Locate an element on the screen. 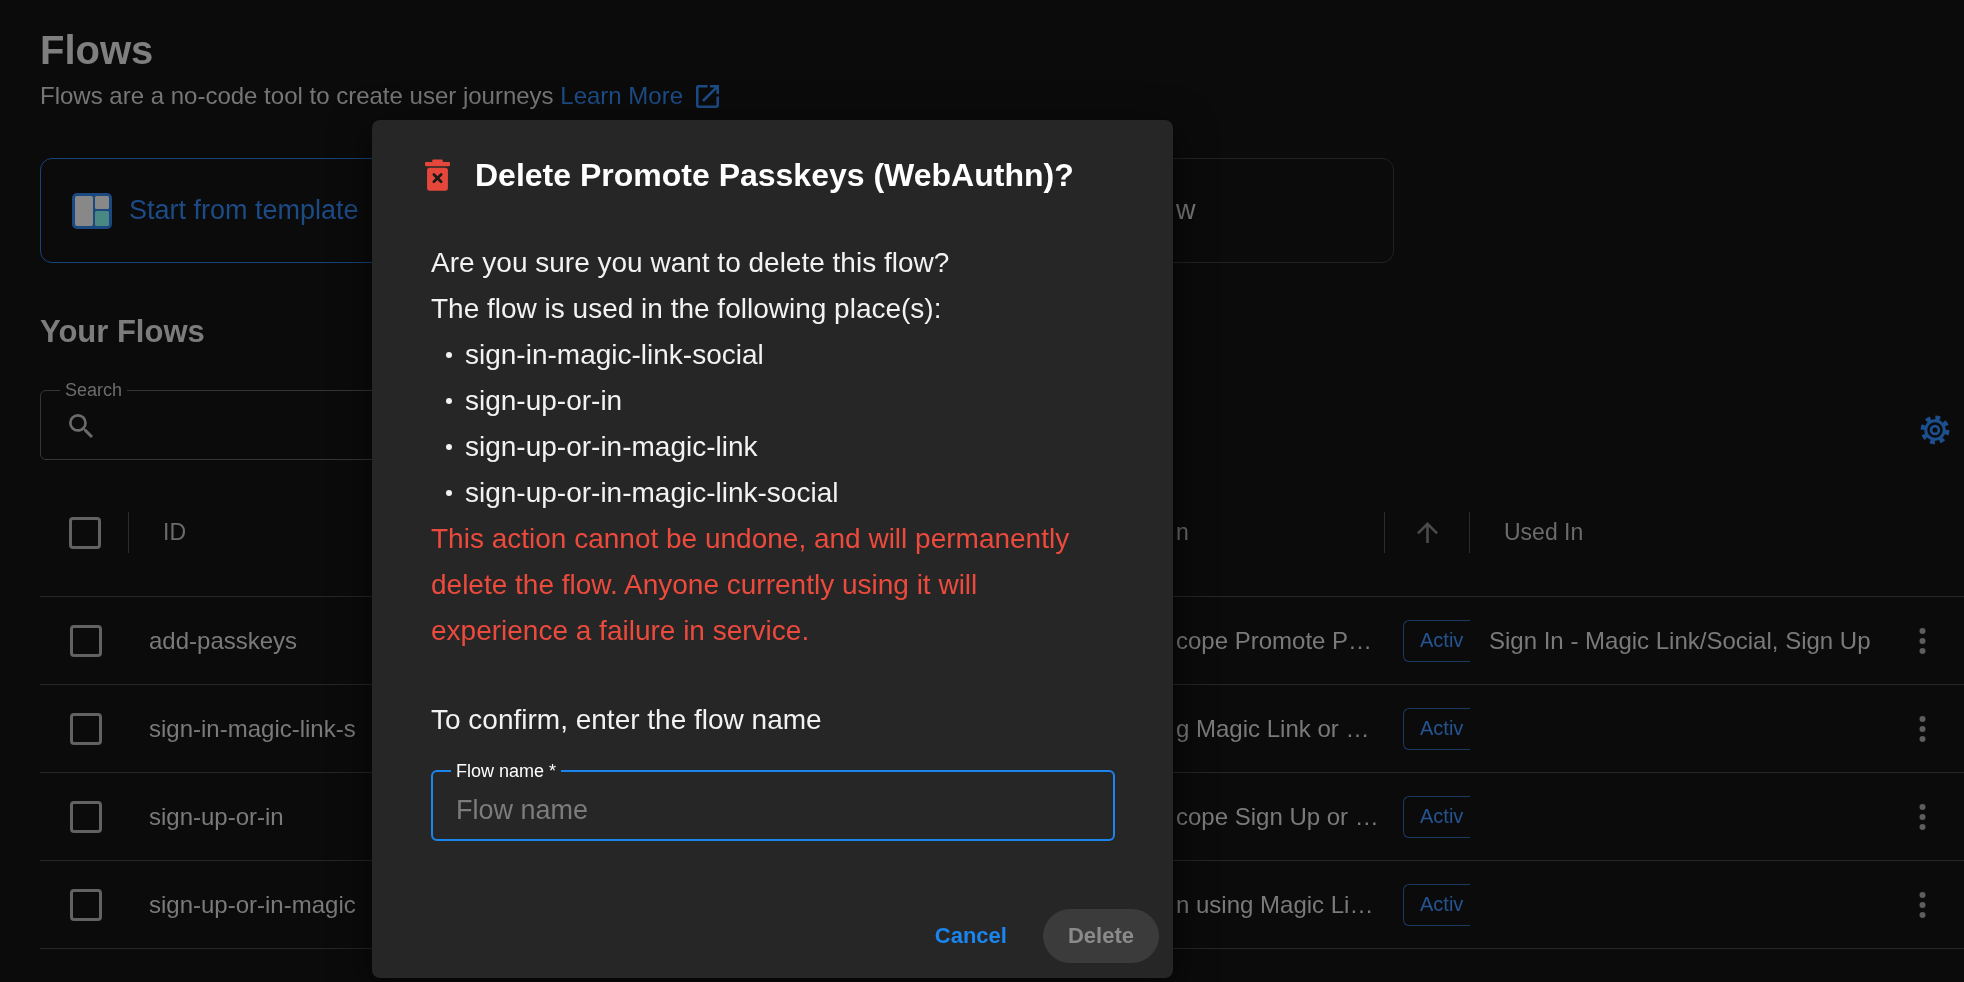 This screenshot has width=1964, height=982. flow-id: add-passkeys is located at coordinates (223, 640).